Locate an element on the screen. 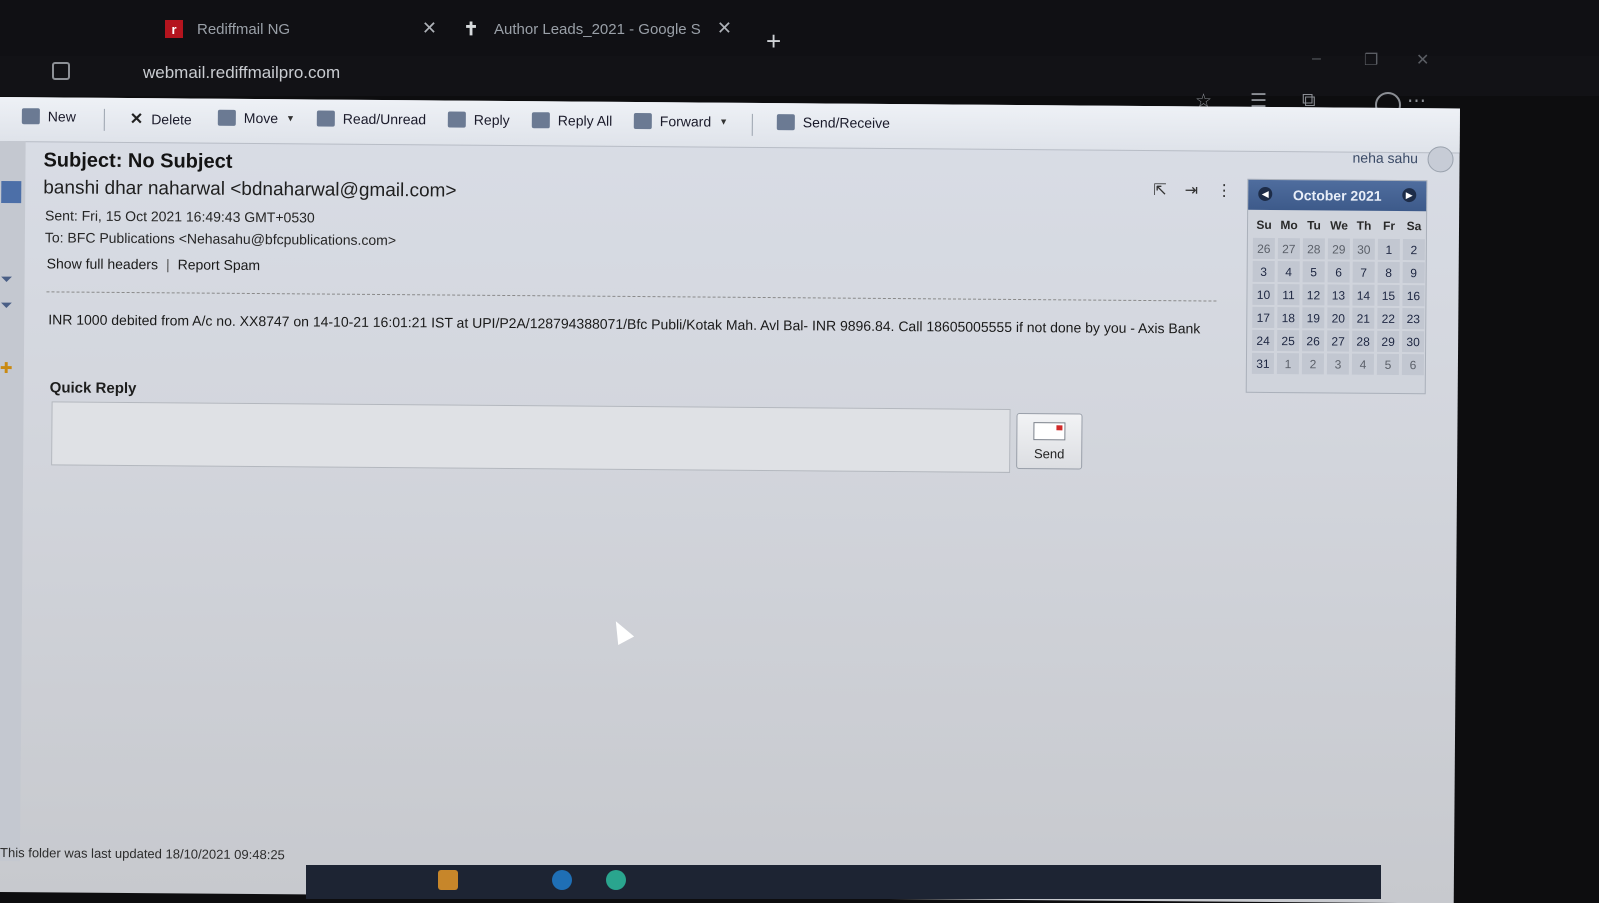 The image size is (1599, 903). calendar-day: 12 is located at coordinates (1313, 295).